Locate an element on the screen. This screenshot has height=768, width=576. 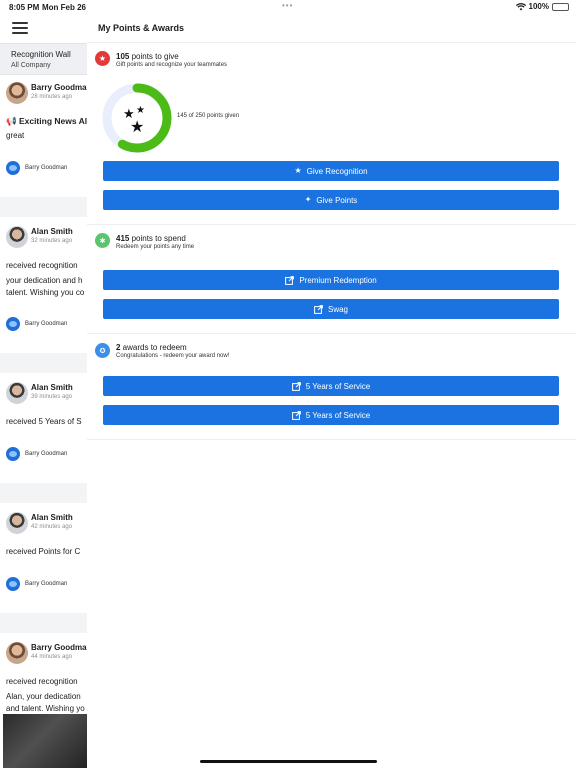
post-text-2: great is located at coordinates (15, 135).